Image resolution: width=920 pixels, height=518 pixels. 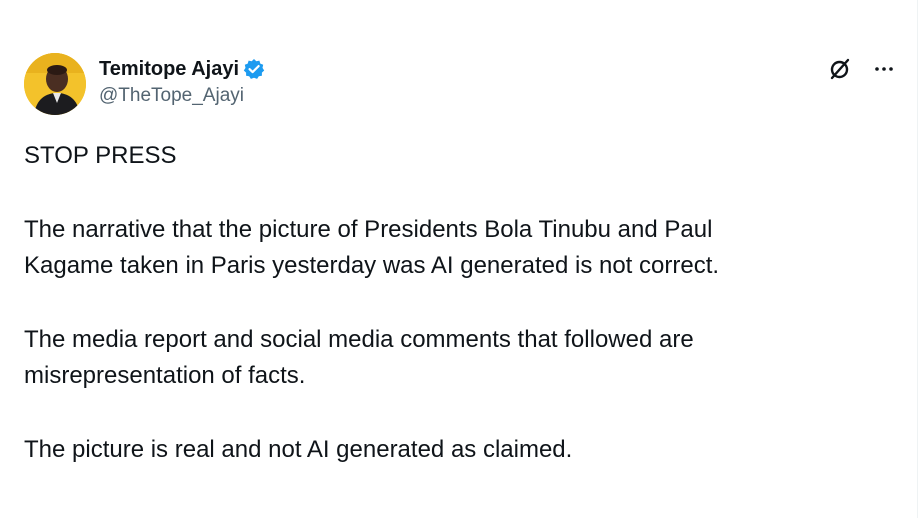 What do you see at coordinates (862, 69) in the screenshot?
I see `tweet-actions` at bounding box center [862, 69].